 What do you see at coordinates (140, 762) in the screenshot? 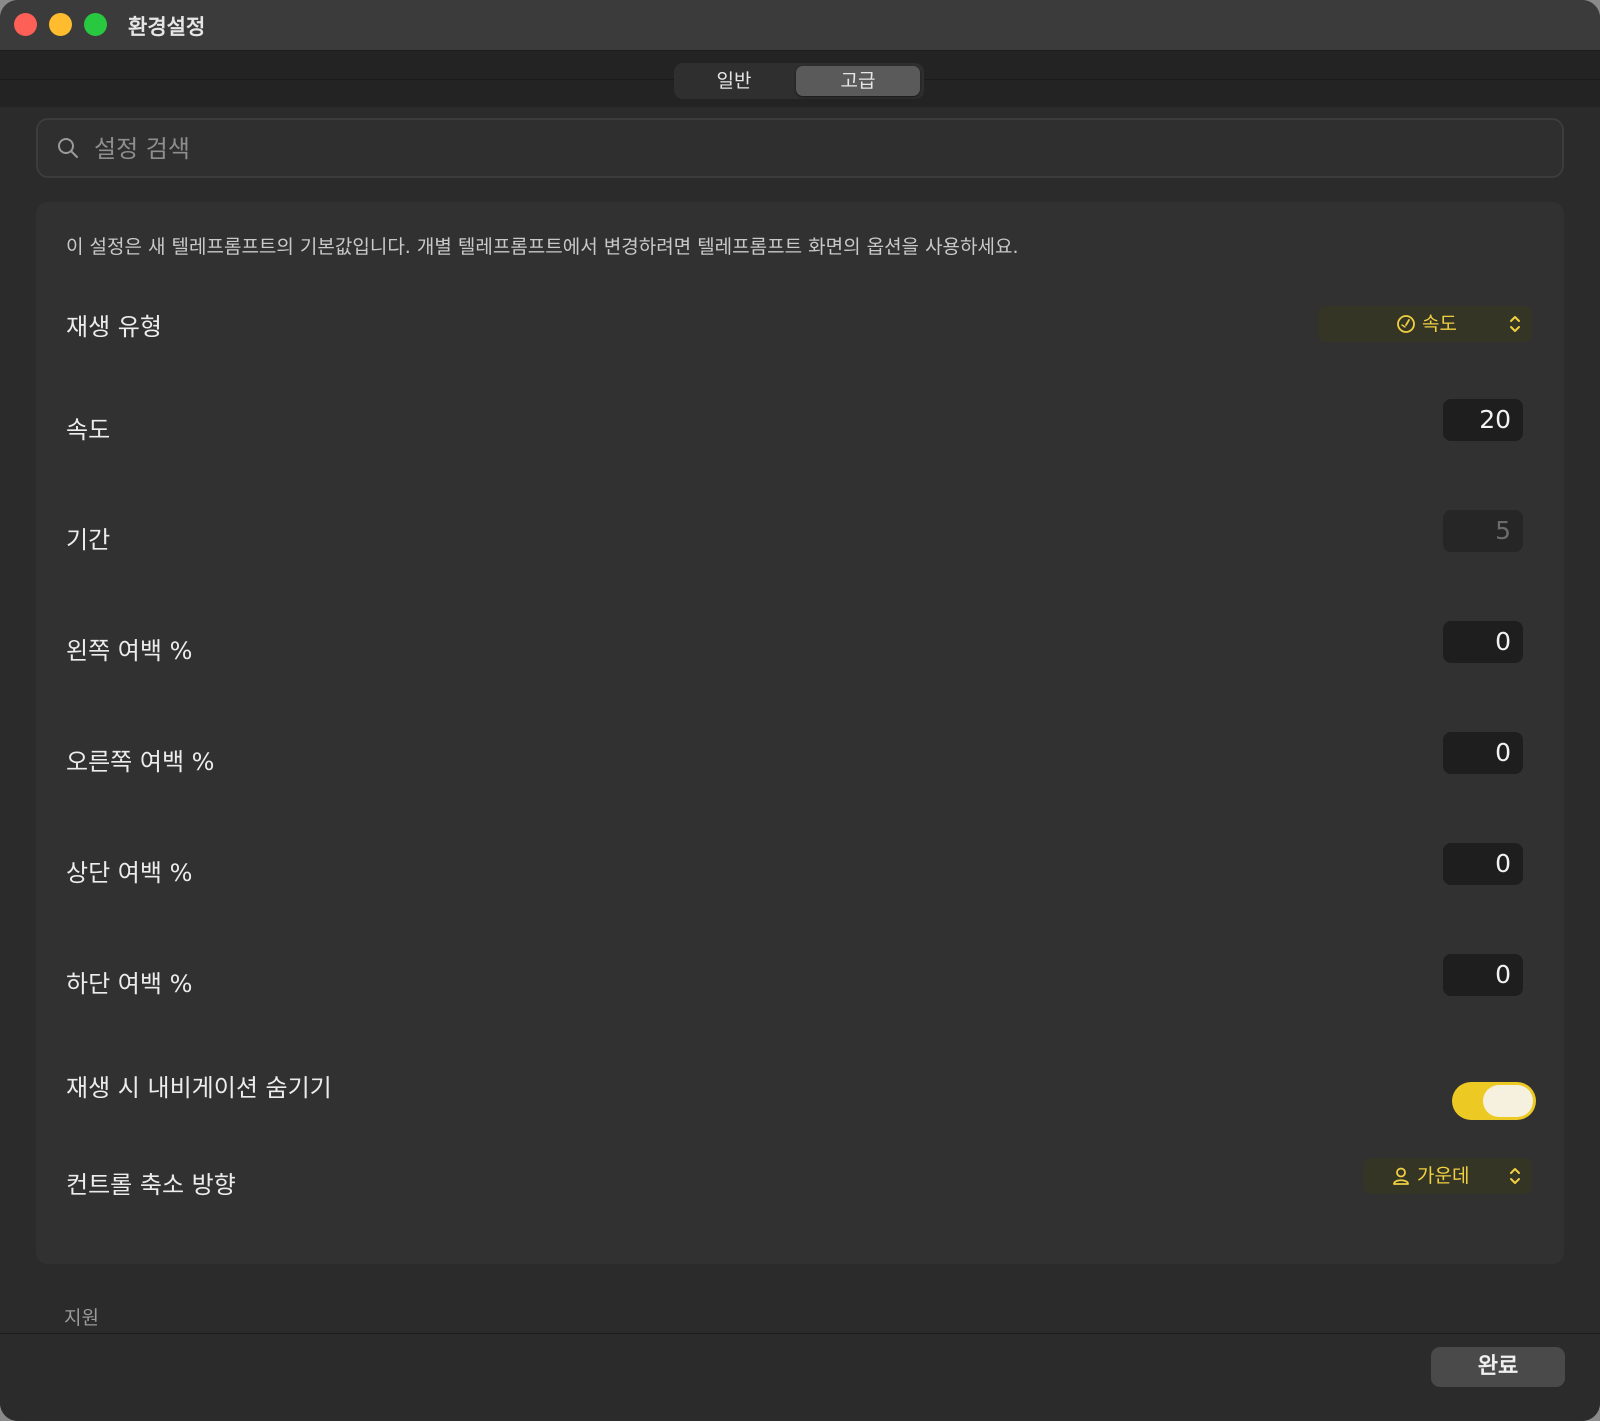
I see `right-margin-label: 오른쪽 여백 %` at bounding box center [140, 762].